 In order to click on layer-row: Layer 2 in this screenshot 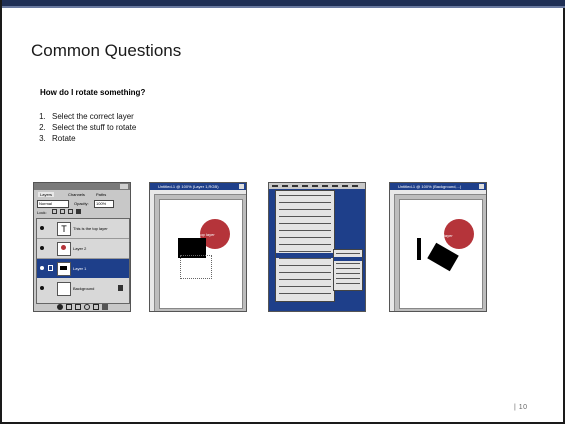, I will do `click(83, 249)`.